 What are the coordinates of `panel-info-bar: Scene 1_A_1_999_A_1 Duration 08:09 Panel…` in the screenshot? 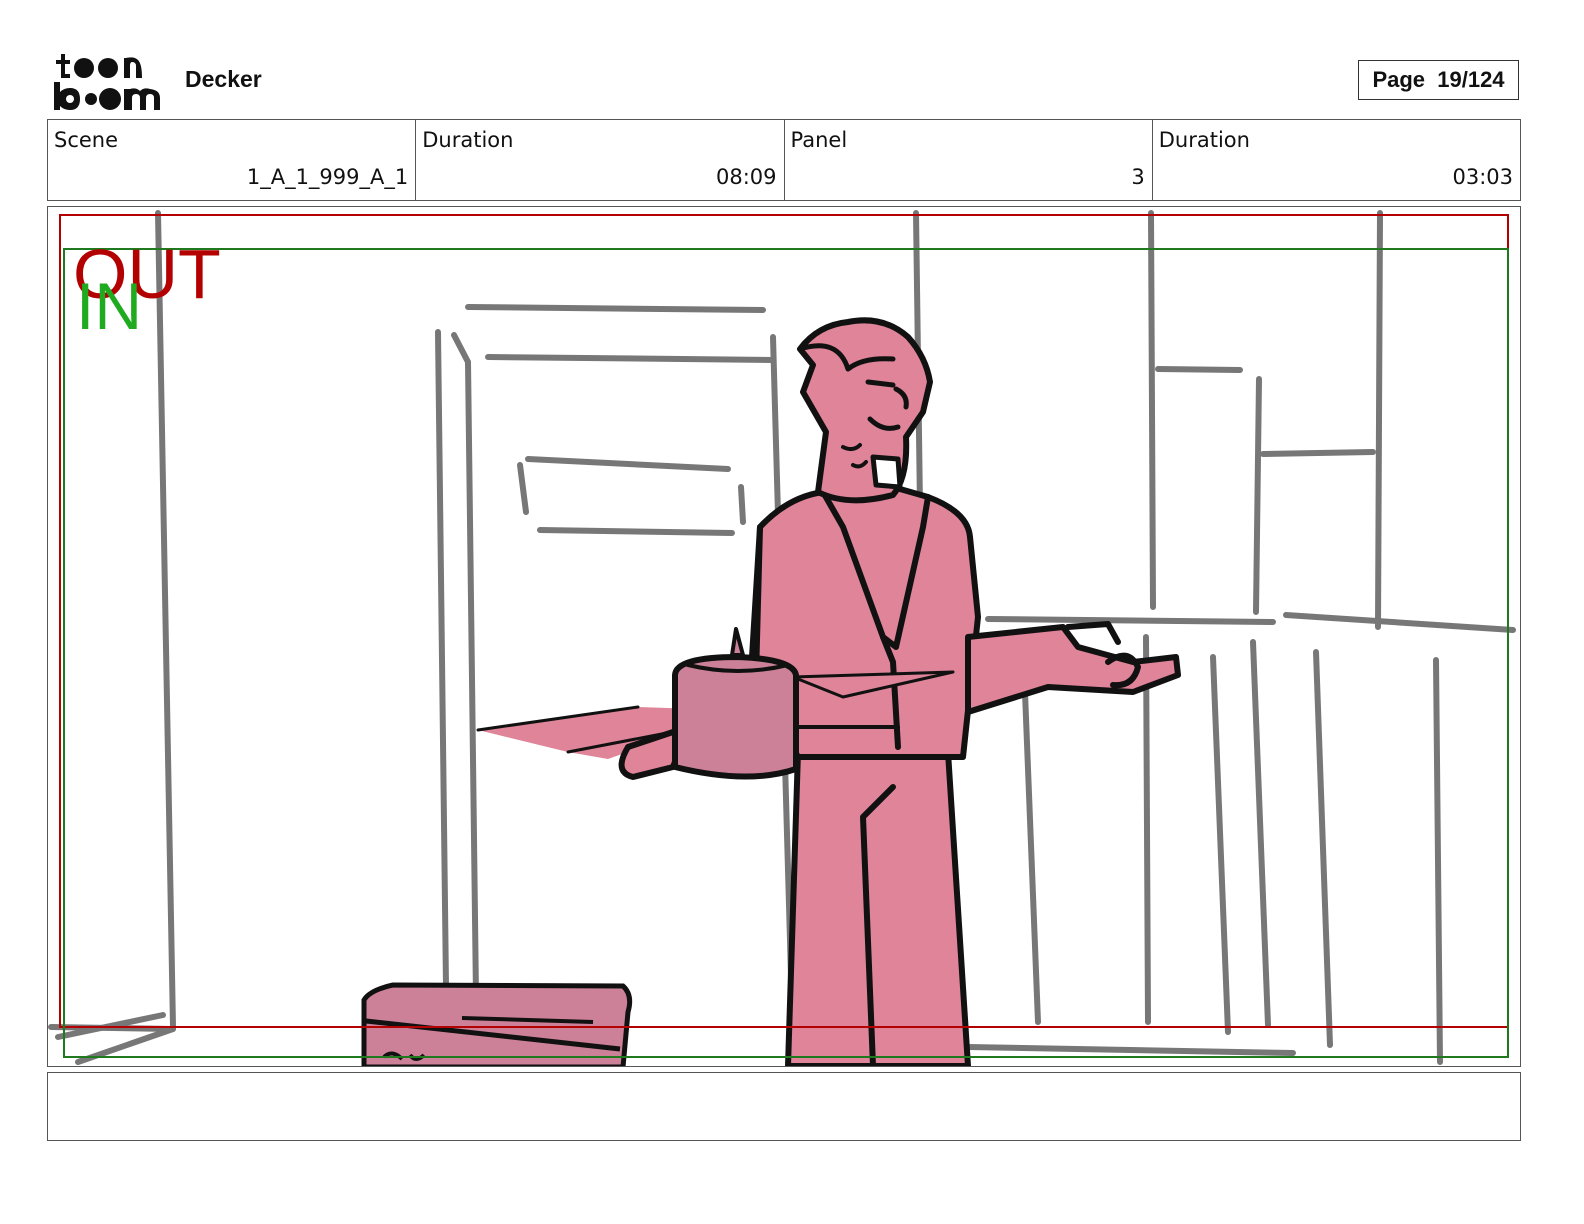 It's located at (784, 160).